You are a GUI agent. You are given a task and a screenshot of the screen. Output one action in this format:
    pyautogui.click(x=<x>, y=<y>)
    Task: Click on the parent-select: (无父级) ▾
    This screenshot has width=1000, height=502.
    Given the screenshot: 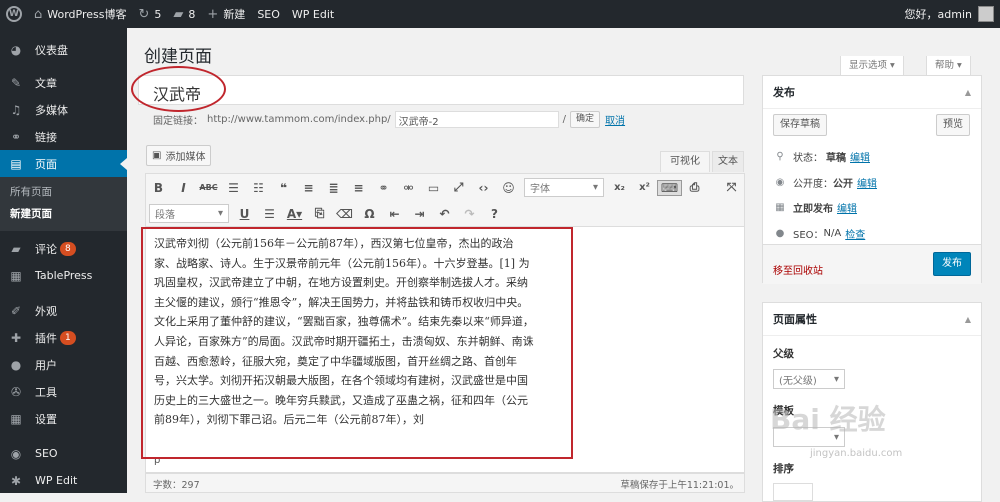 What is the action you would take?
    pyautogui.click(x=809, y=379)
    